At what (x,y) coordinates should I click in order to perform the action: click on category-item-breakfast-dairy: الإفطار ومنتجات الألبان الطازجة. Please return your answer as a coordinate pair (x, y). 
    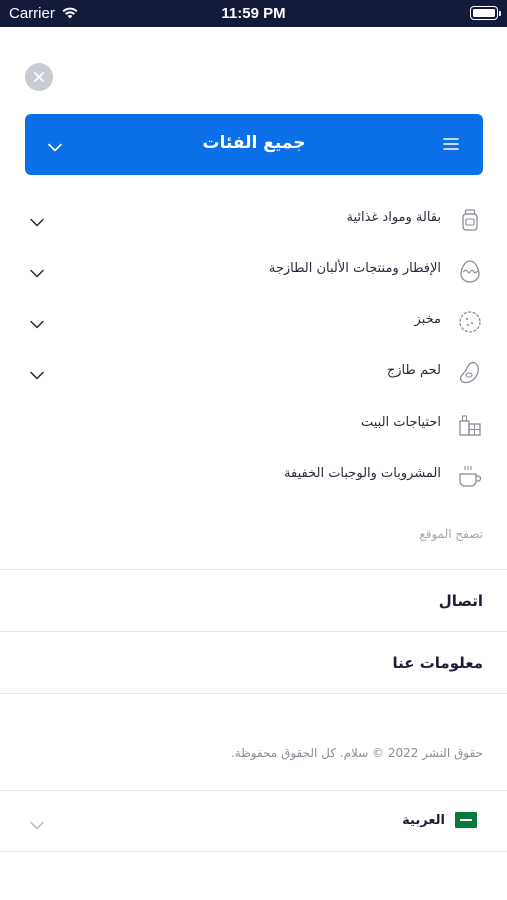
    Looking at the image, I should click on (254, 270).